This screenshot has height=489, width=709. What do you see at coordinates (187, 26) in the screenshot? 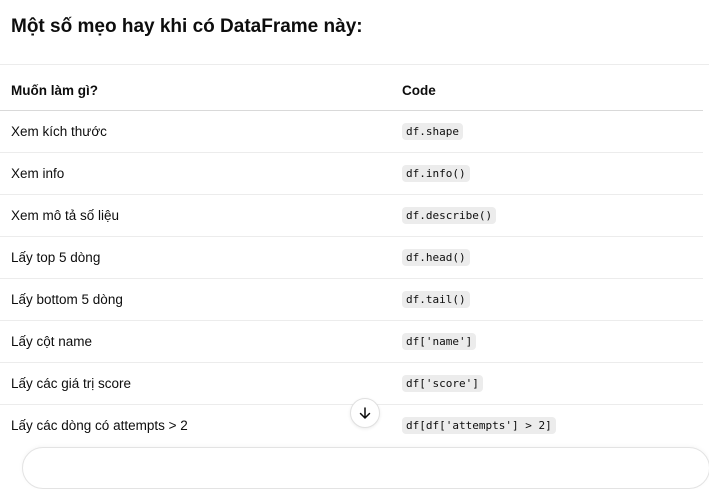
I see `section-heading: Một số mẹo hay khi có DataFrame này:` at bounding box center [187, 26].